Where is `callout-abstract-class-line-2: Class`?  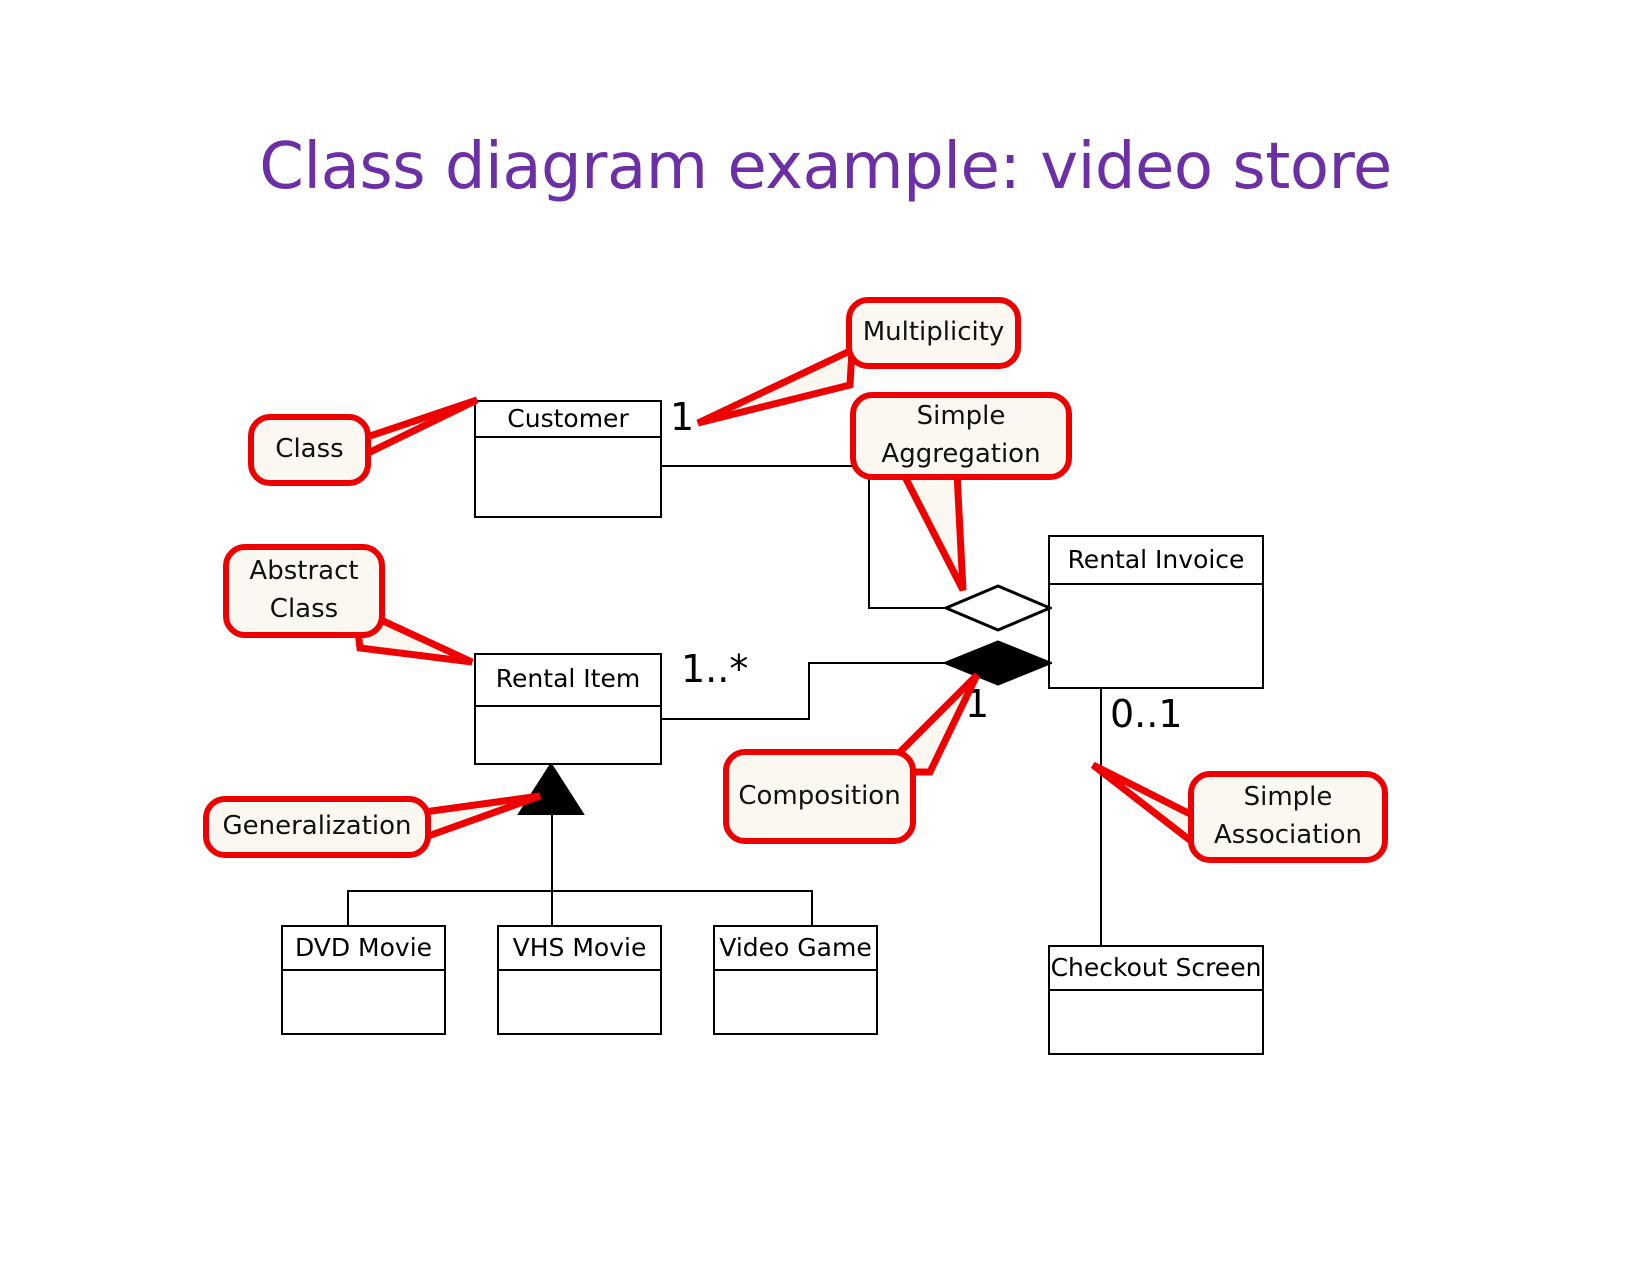
callout-abstract-class-line-2: Class is located at coordinates (304, 609).